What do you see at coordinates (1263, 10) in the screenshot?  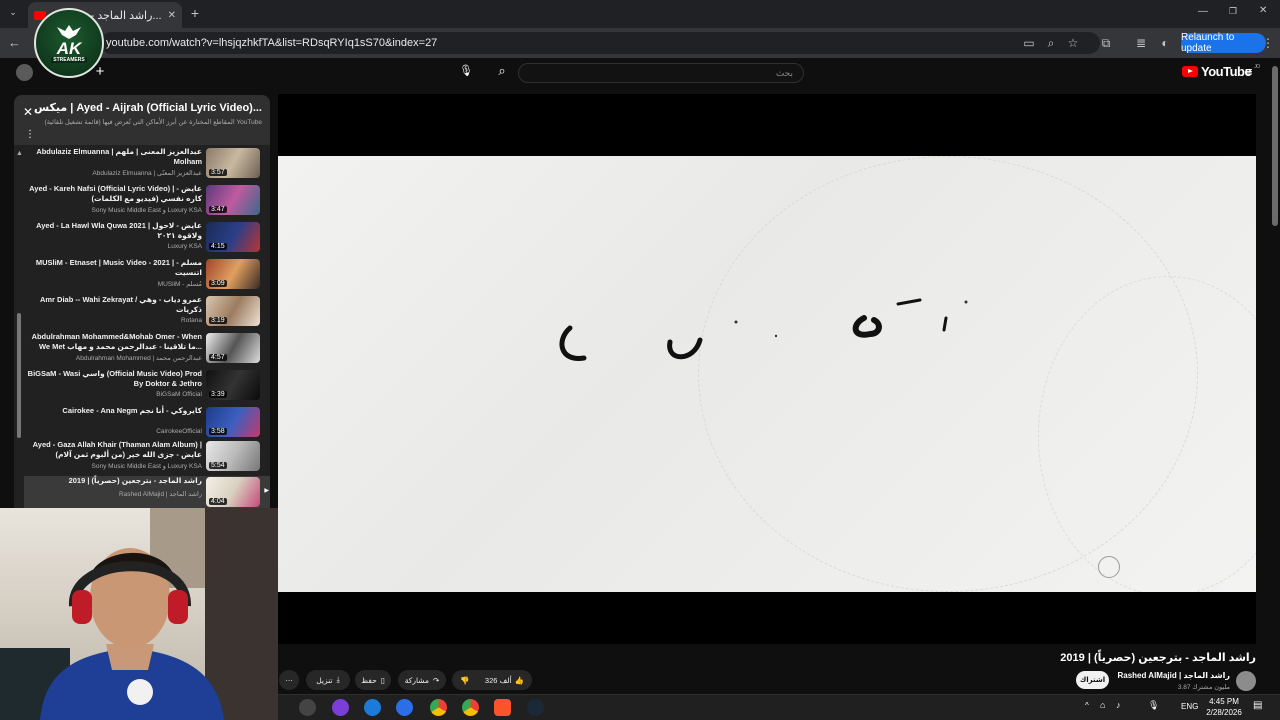 I see `window-close-icon: ✕` at bounding box center [1263, 10].